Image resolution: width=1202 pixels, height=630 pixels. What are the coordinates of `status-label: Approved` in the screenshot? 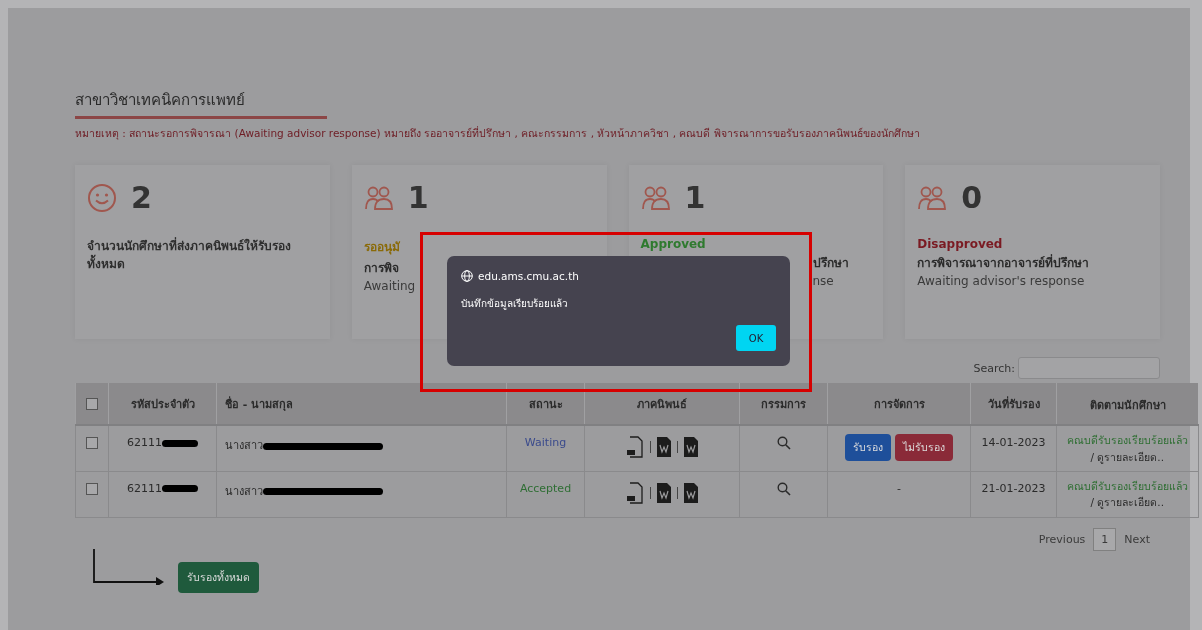 It's located at (673, 244).